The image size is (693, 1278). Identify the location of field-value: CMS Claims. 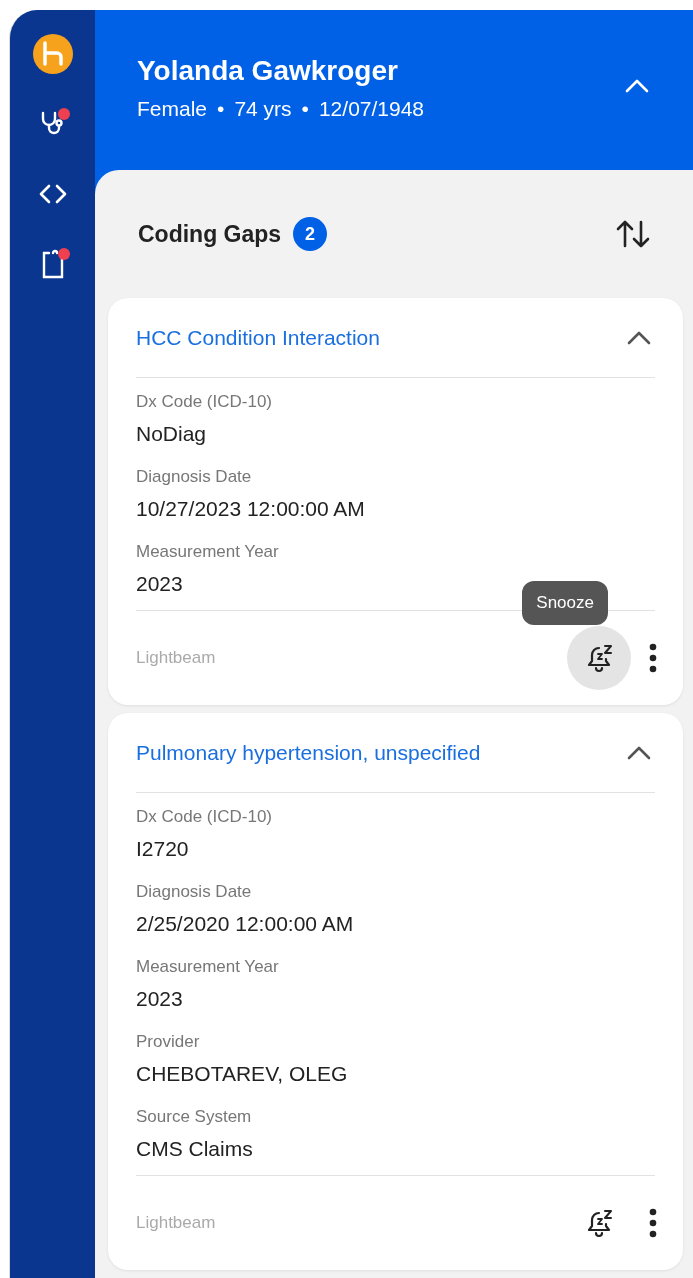
(195, 1149).